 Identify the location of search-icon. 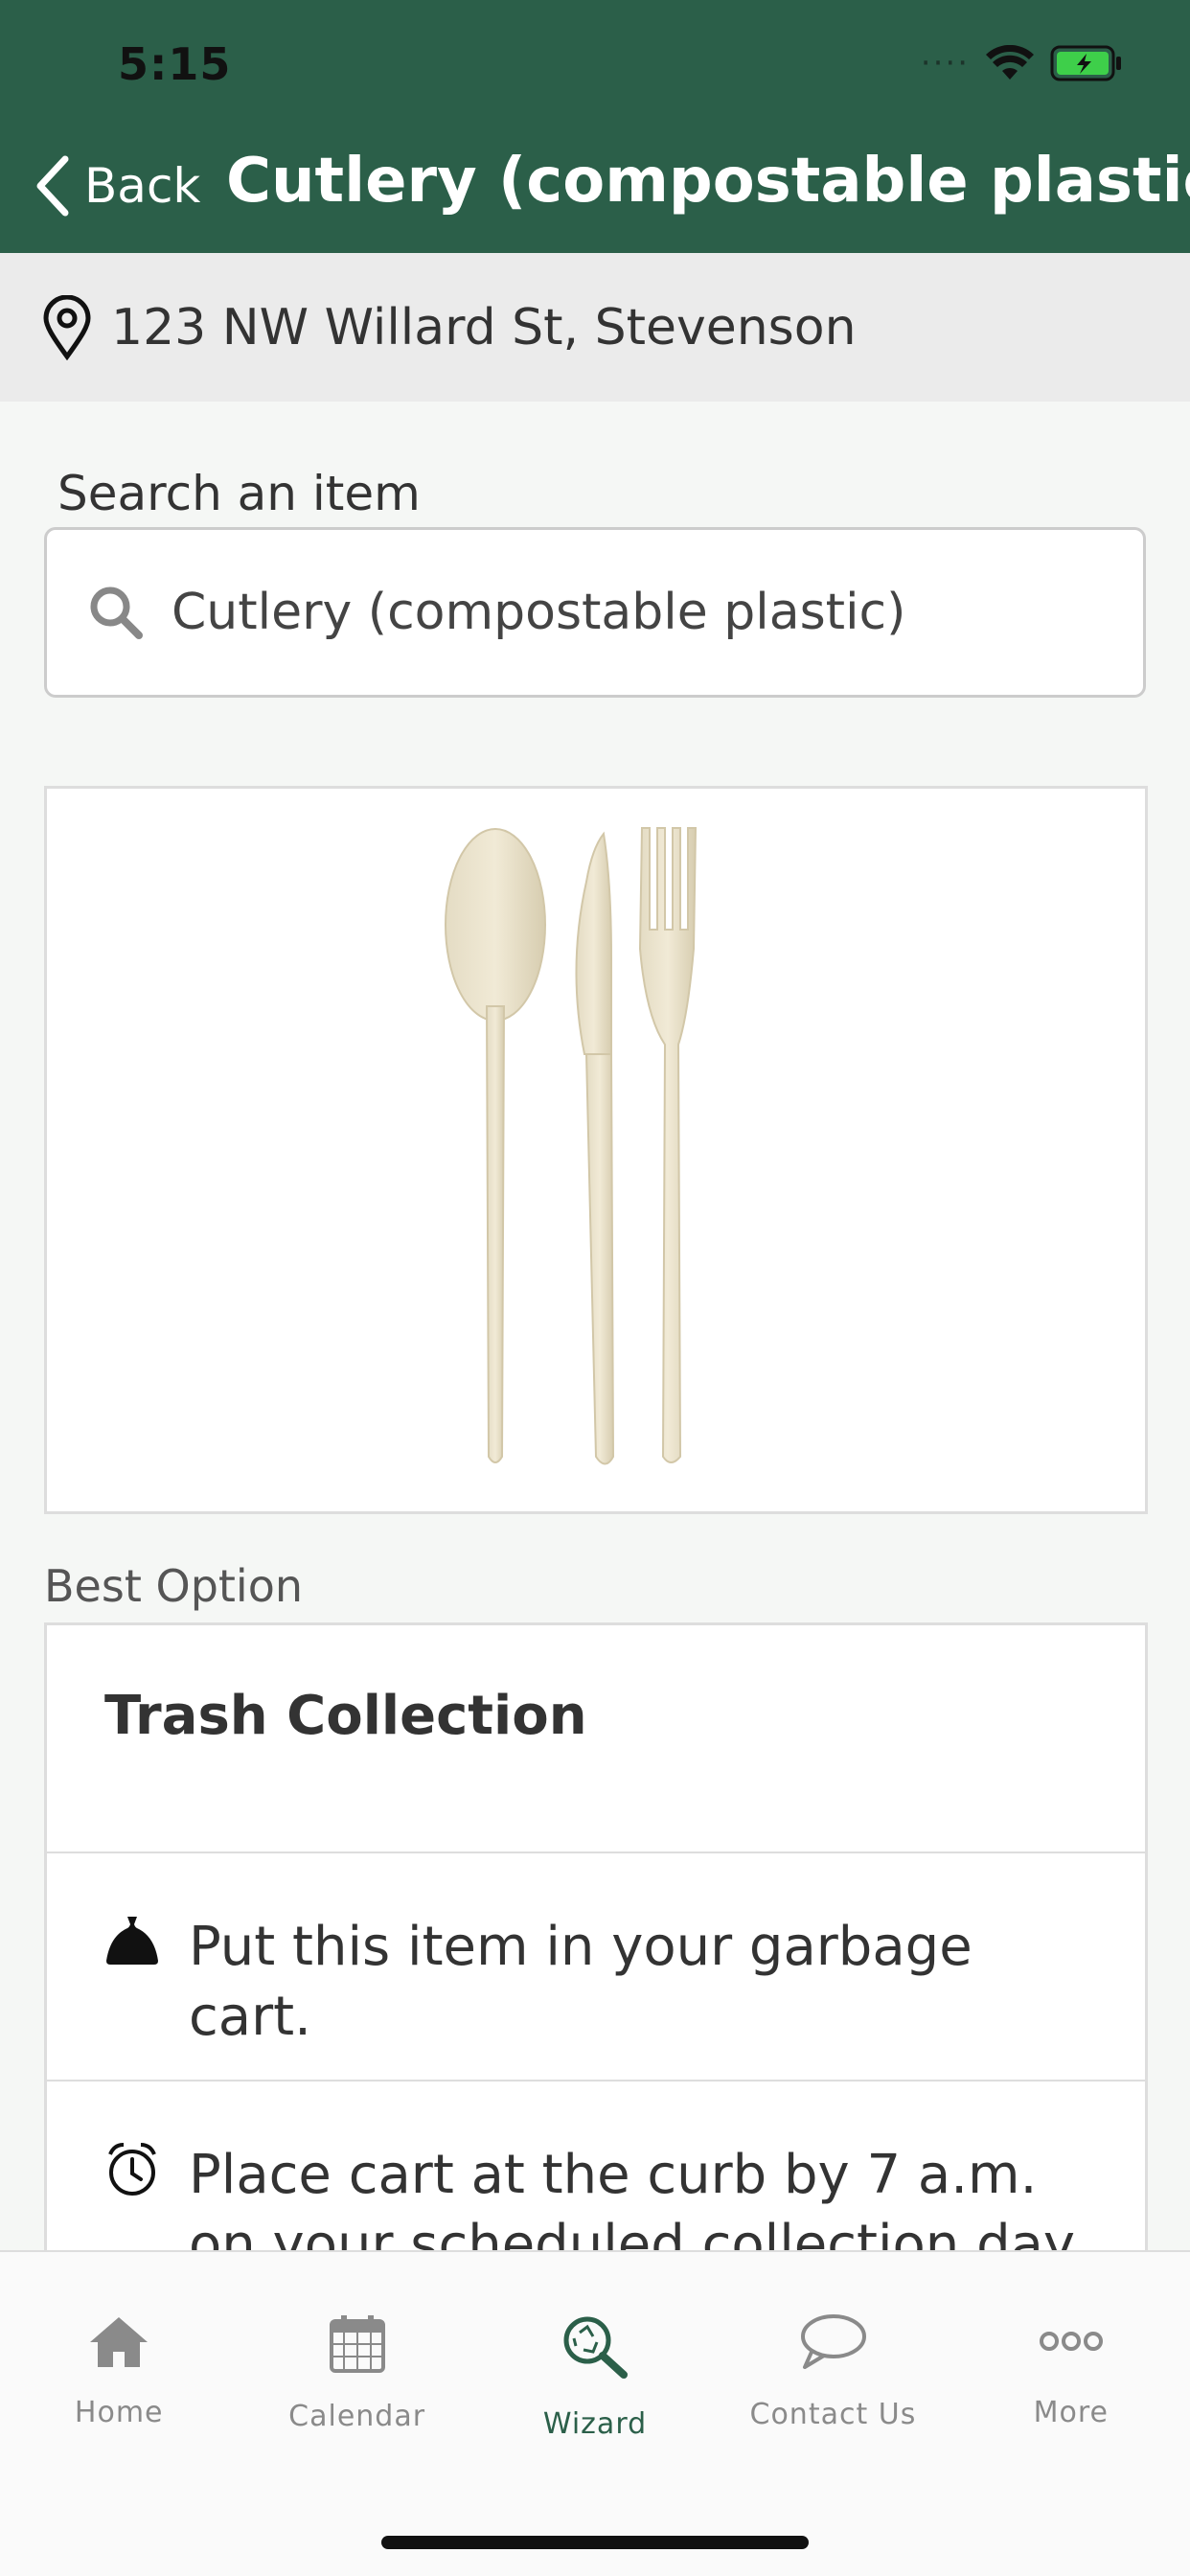
(117, 612).